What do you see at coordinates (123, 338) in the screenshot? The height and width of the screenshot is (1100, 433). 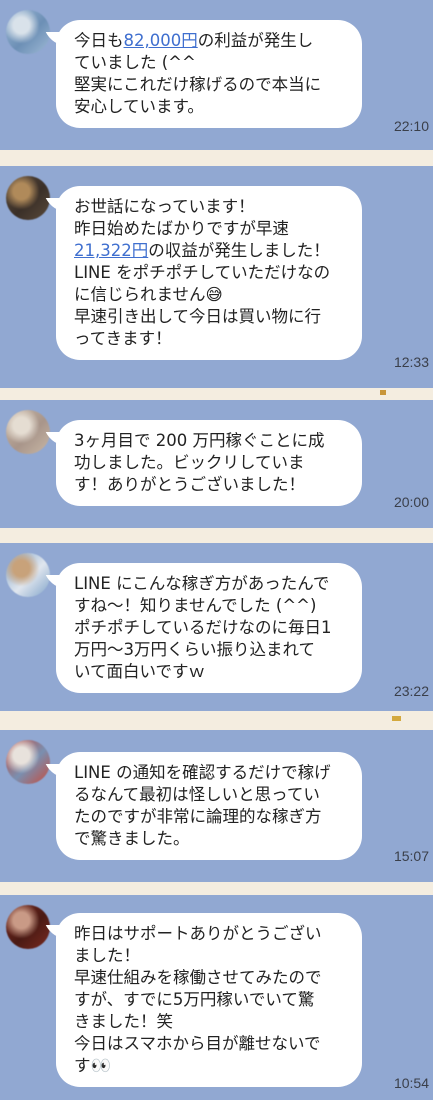 I see `text-segment: ってきます！` at bounding box center [123, 338].